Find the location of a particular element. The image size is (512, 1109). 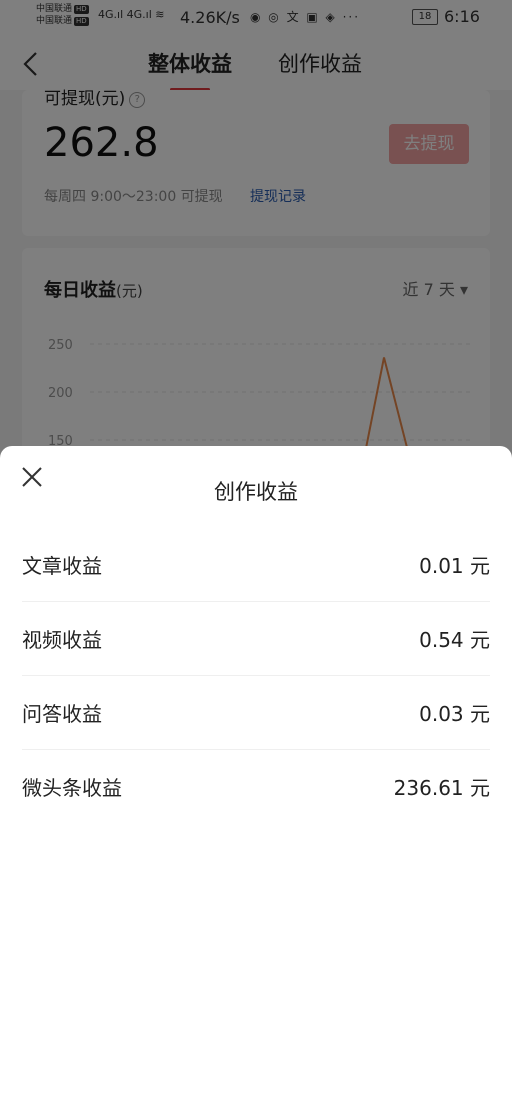

row-value: 0.03 元 is located at coordinates (454, 714).